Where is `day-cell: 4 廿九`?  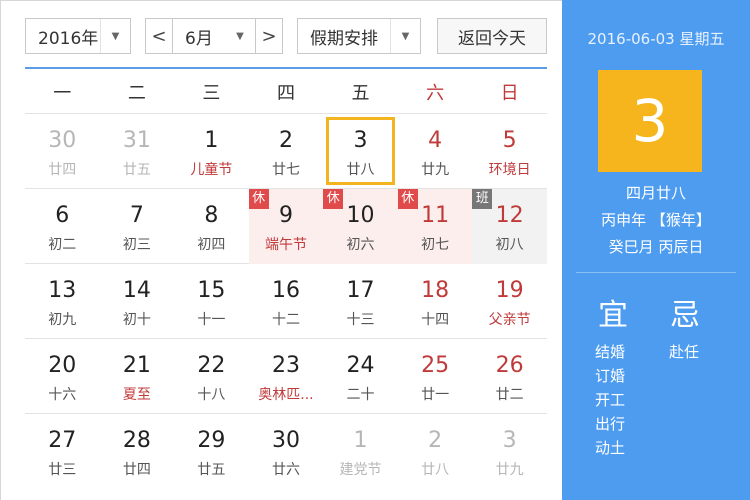 day-cell: 4 廿九 is located at coordinates (435, 151).